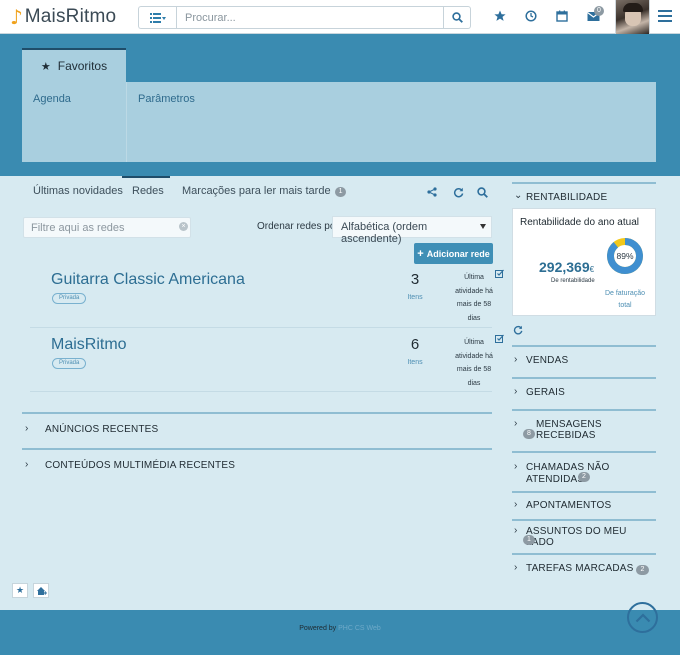 The image size is (680, 655). I want to click on calendar-icon, so click(562, 16).